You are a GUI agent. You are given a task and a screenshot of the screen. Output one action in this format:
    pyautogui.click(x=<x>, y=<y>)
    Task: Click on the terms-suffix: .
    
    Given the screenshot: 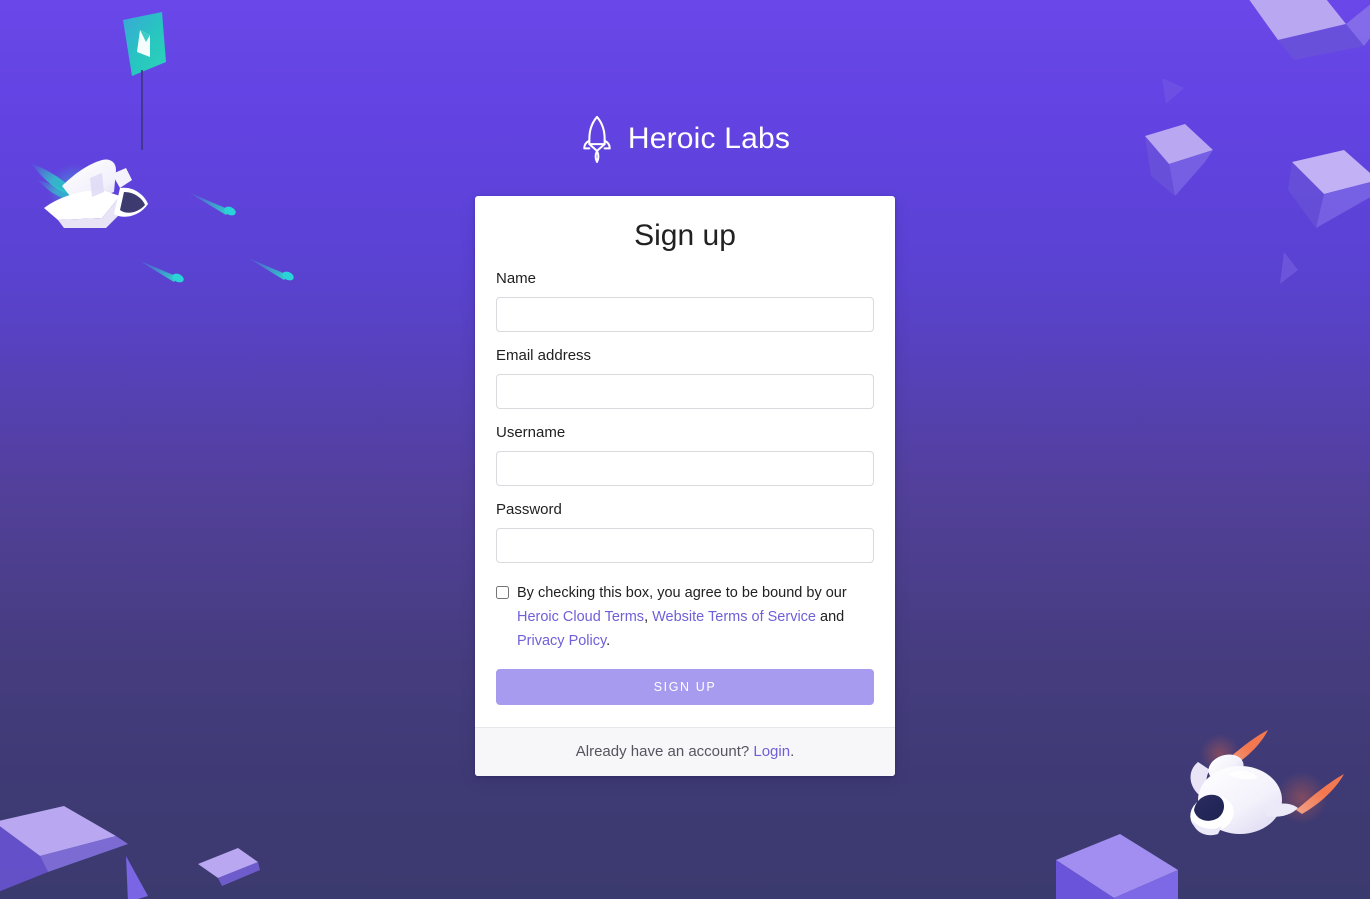 What is the action you would take?
    pyautogui.click(x=608, y=641)
    